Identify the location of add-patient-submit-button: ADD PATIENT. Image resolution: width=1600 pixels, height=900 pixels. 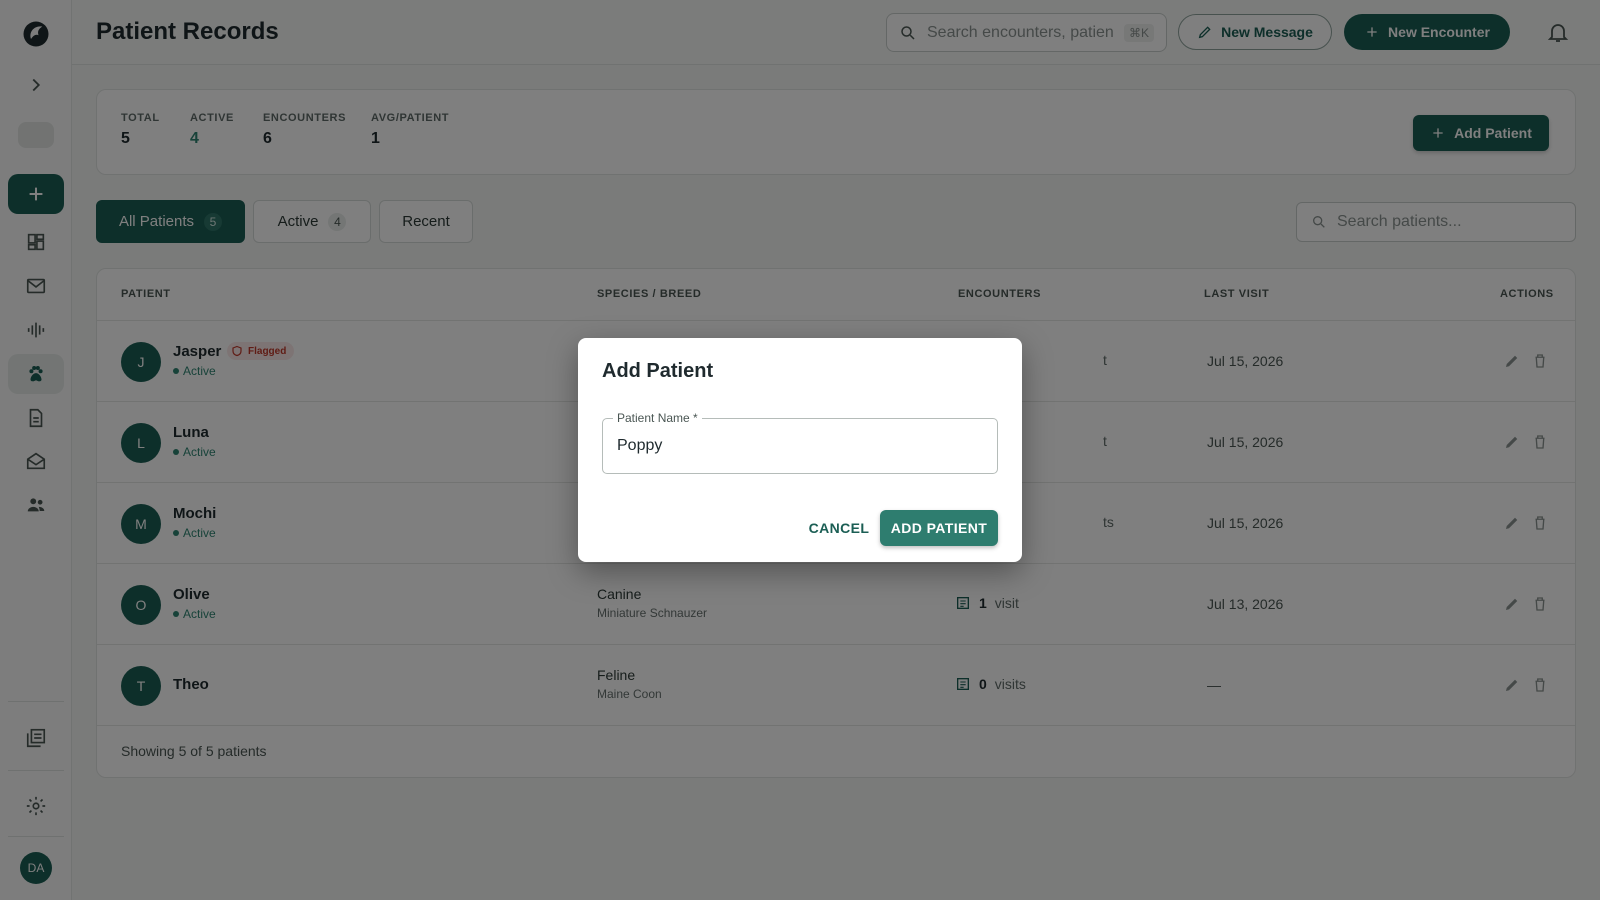
(939, 528).